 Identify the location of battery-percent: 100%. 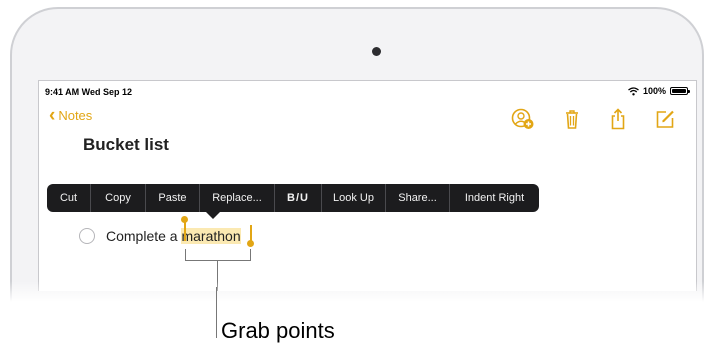
(654, 91).